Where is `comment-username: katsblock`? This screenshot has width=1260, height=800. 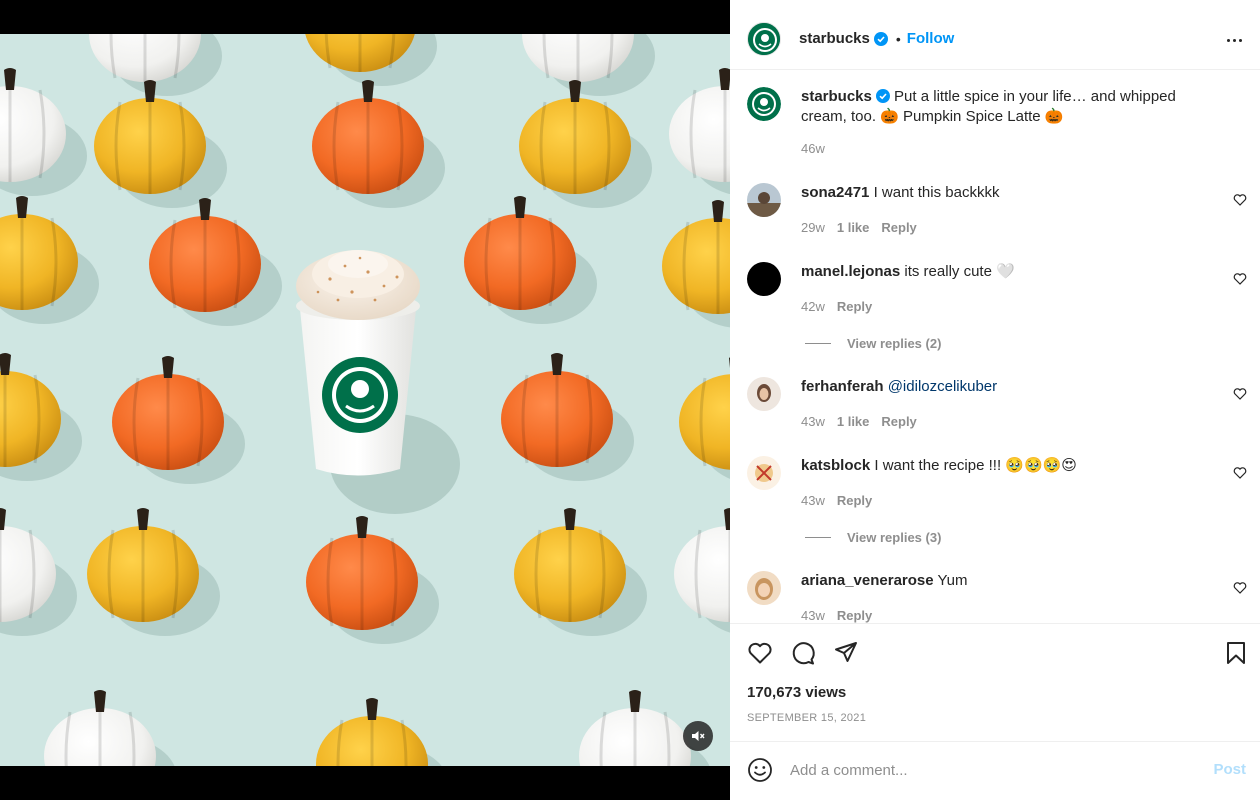 comment-username: katsblock is located at coordinates (835, 465).